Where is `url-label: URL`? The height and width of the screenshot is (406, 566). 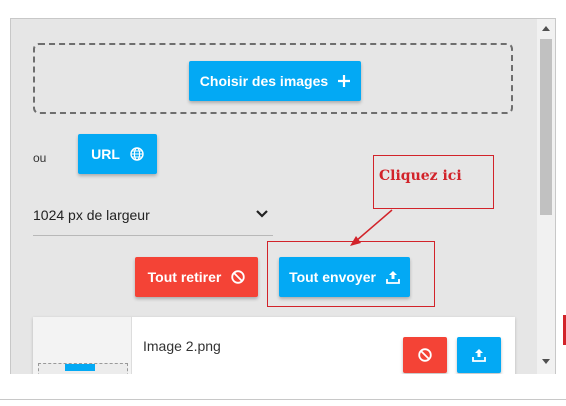
url-label: URL is located at coordinates (105, 154).